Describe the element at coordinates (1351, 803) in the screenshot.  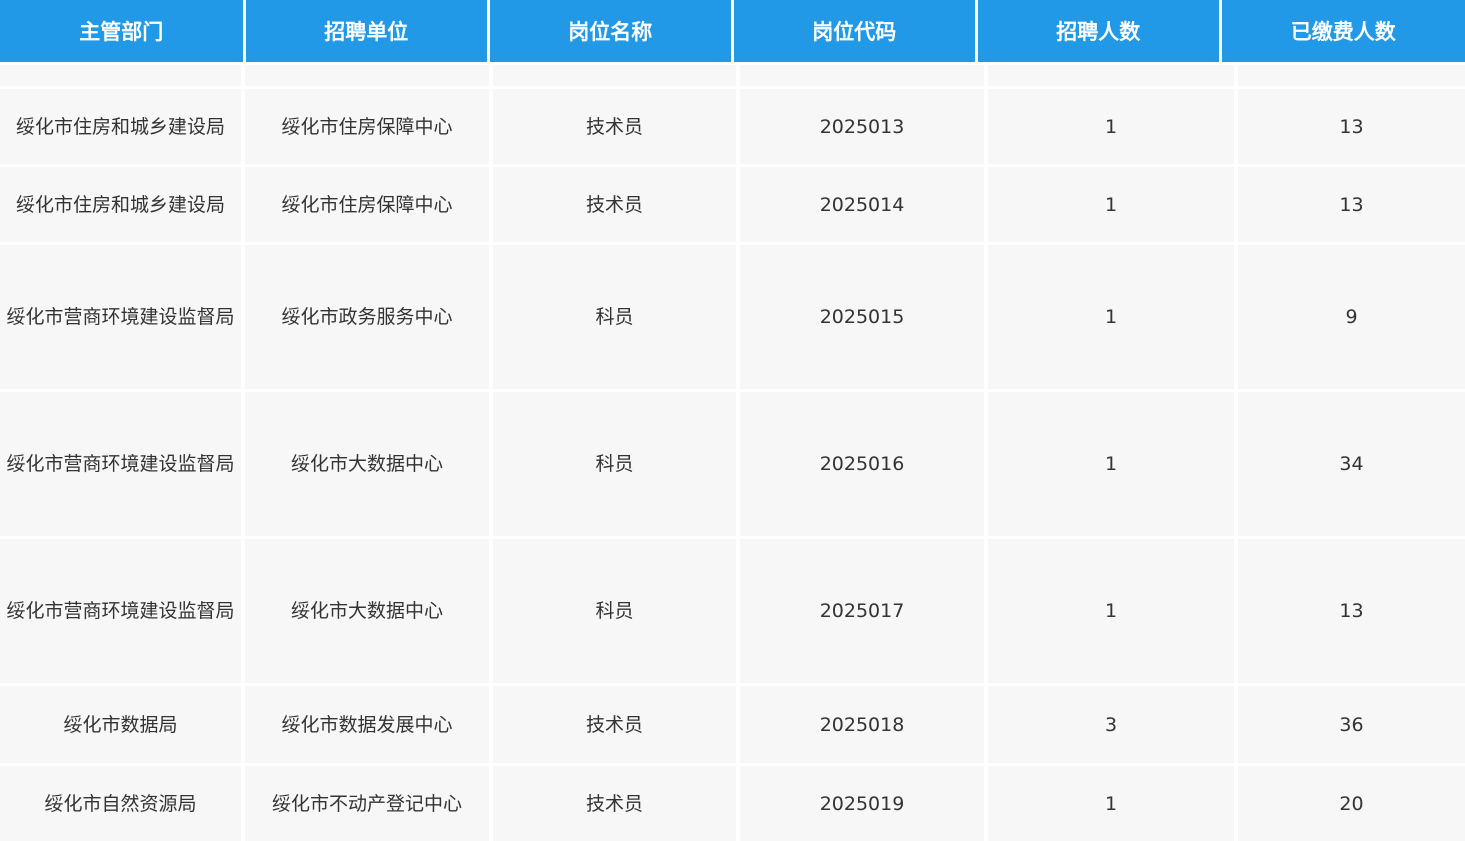
I see `cell-paid: 20` at that location.